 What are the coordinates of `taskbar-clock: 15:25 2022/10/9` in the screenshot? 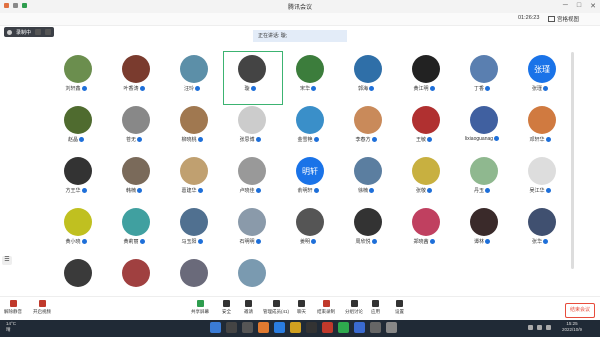 It's located at (572, 327).